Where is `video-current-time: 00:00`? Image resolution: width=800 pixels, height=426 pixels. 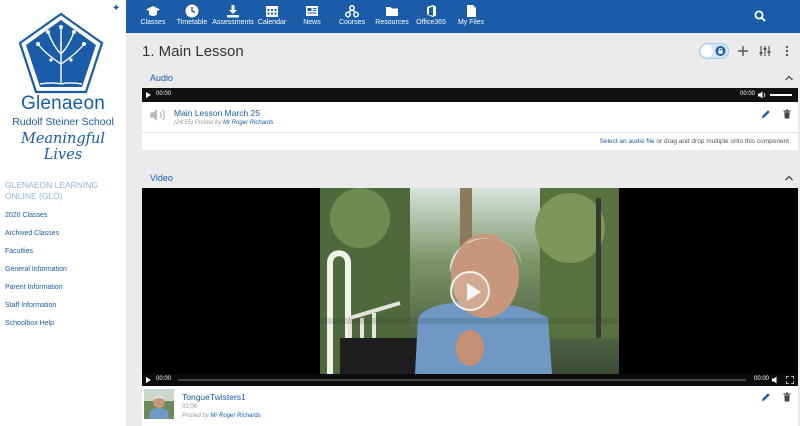
video-current-time: 00:00 is located at coordinates (164, 379).